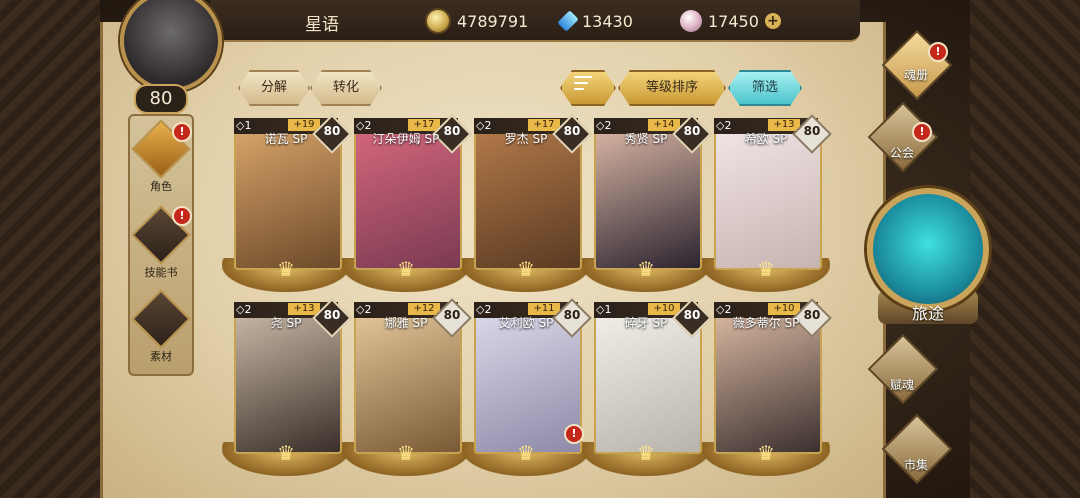 This screenshot has width=1080, height=498. Describe the element at coordinates (286, 323) in the screenshot. I see `card-name: 尧 SP` at that location.